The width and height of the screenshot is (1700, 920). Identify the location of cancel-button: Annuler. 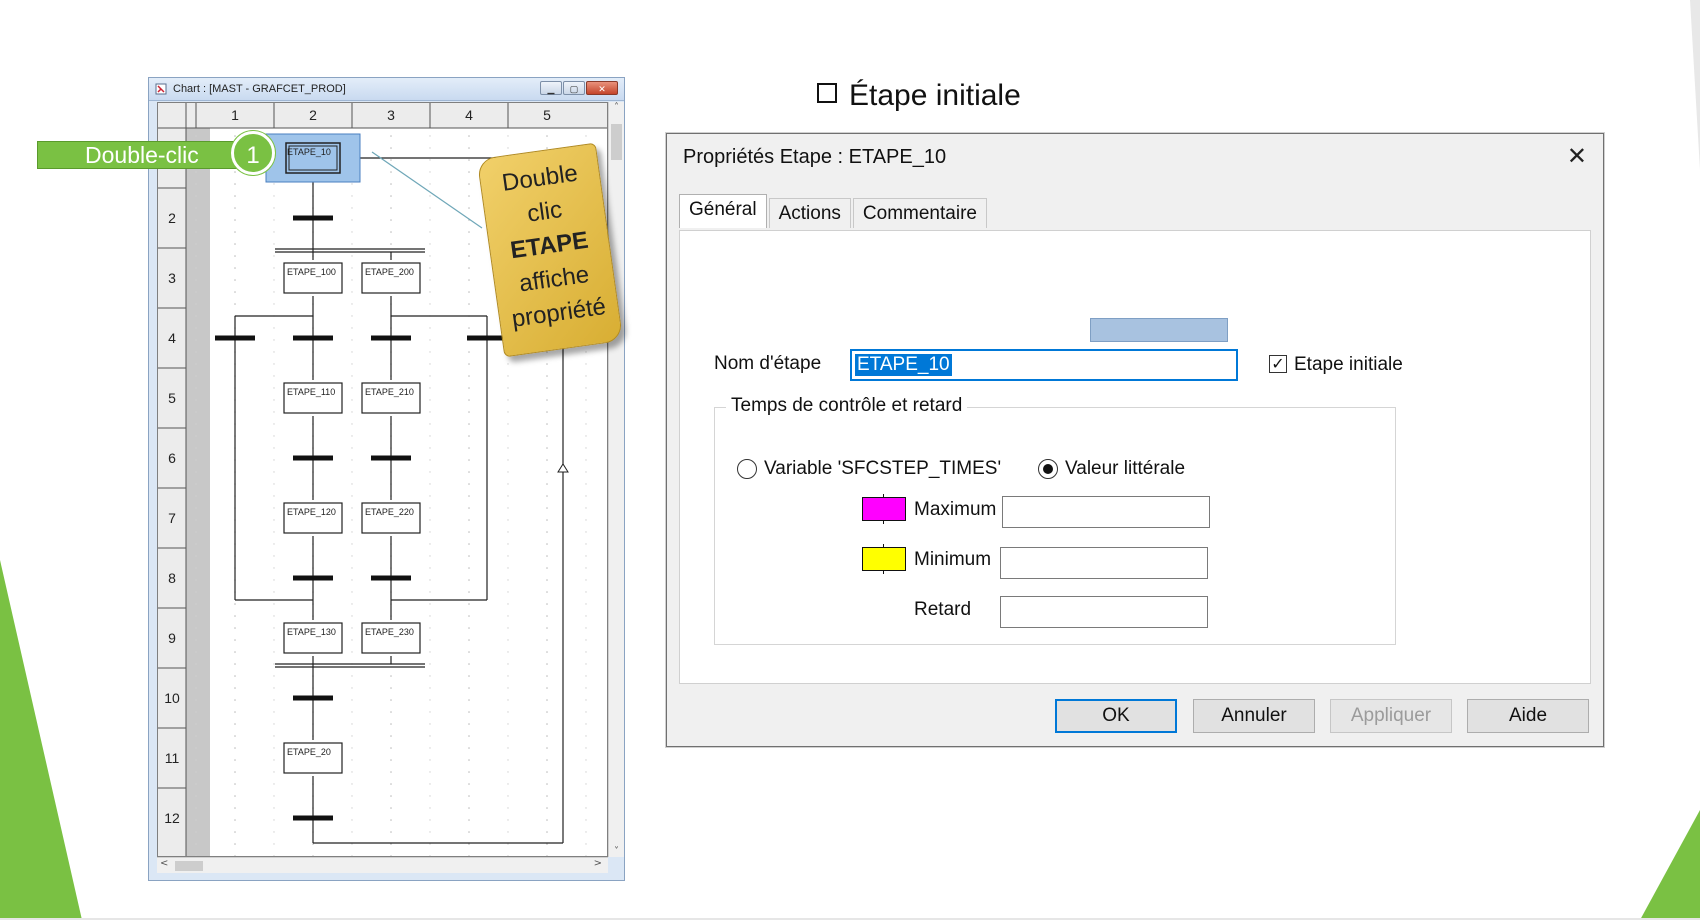
(1254, 716).